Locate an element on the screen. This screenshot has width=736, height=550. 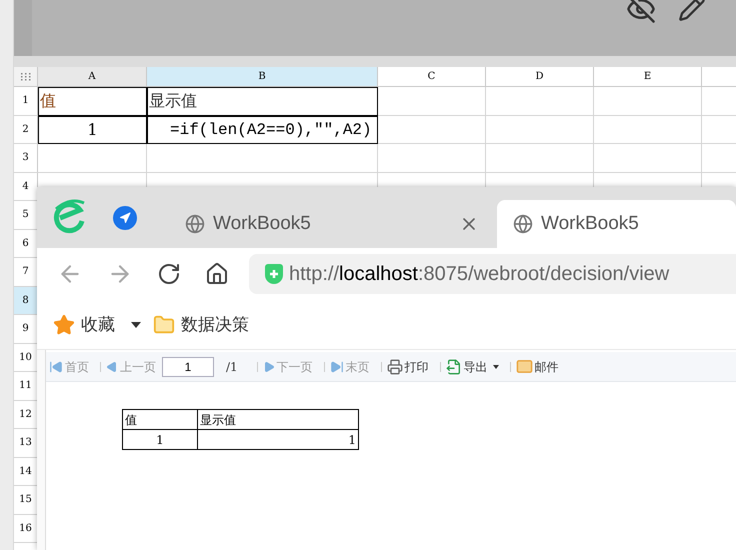
toolbar-button: 打印 is located at coordinates (407, 367).